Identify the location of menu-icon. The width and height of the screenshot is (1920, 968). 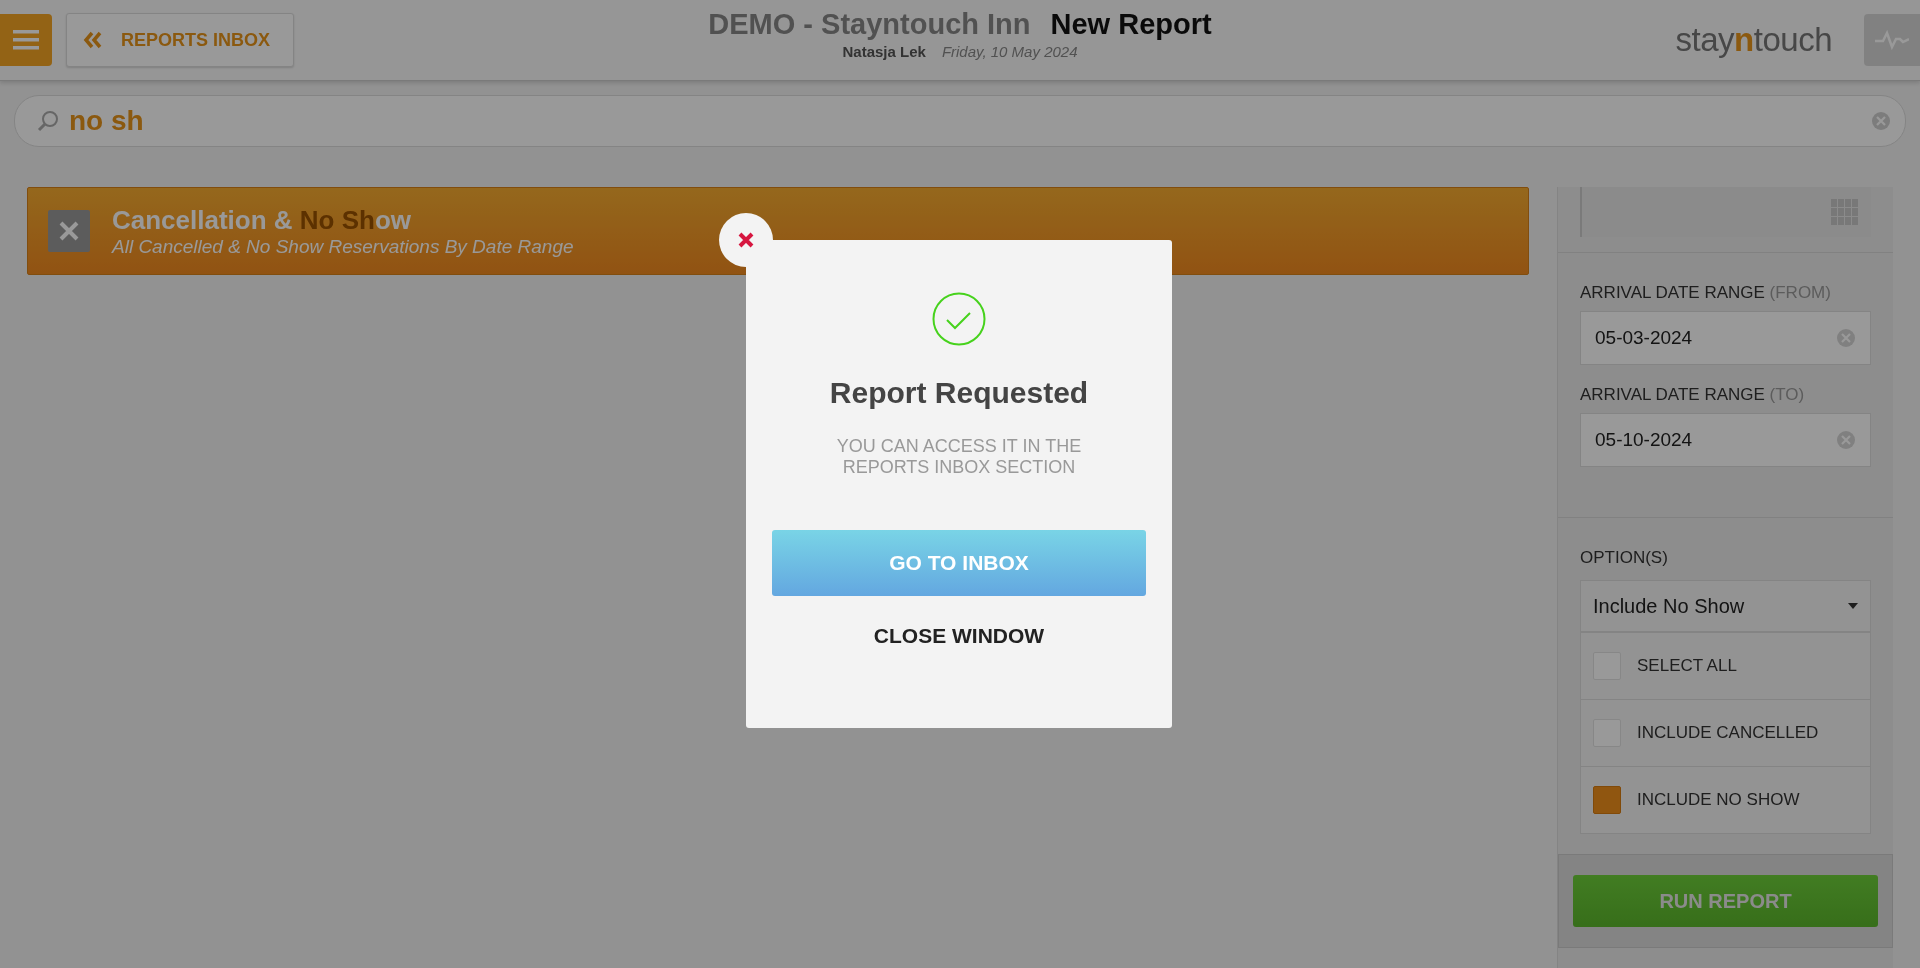
(26, 40).